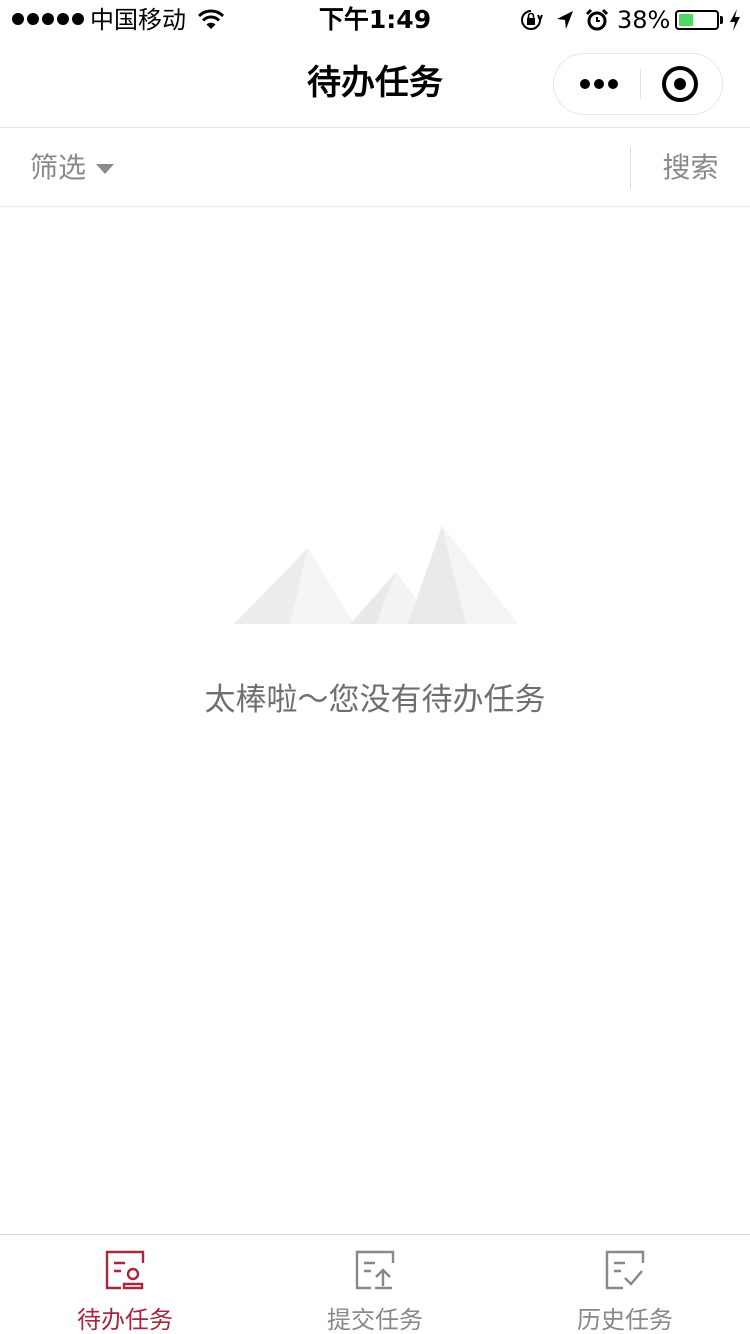  I want to click on nav-bar: 待办任务, so click(375, 84).